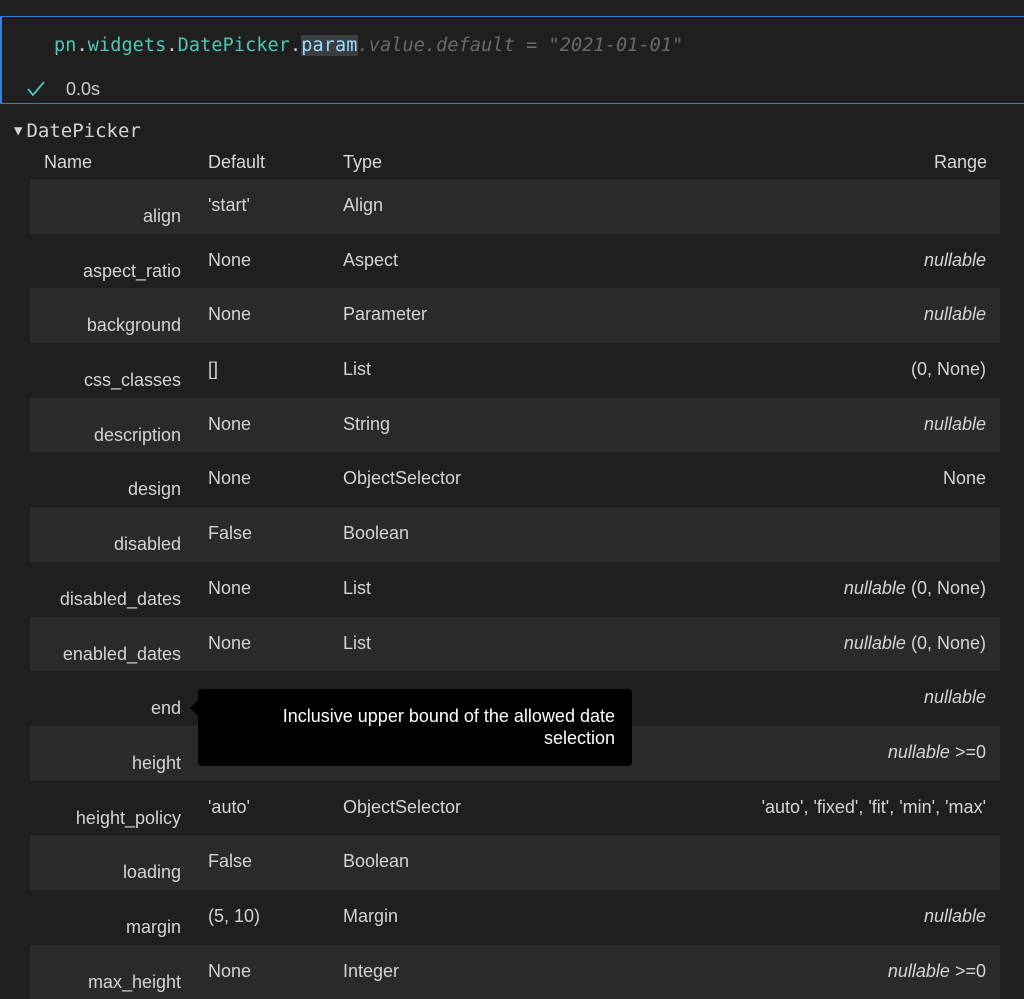 This screenshot has width=1024, height=999. I want to click on param-name: disabled, so click(147, 544).